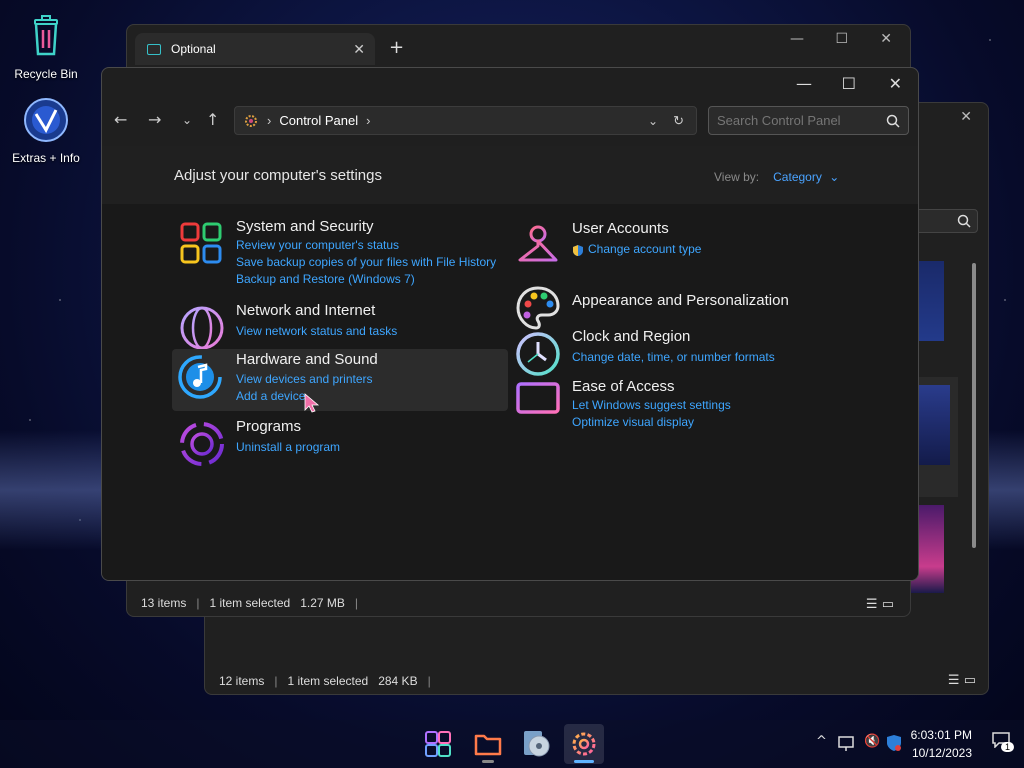  I want to click on disc-icon, so click(537, 744).